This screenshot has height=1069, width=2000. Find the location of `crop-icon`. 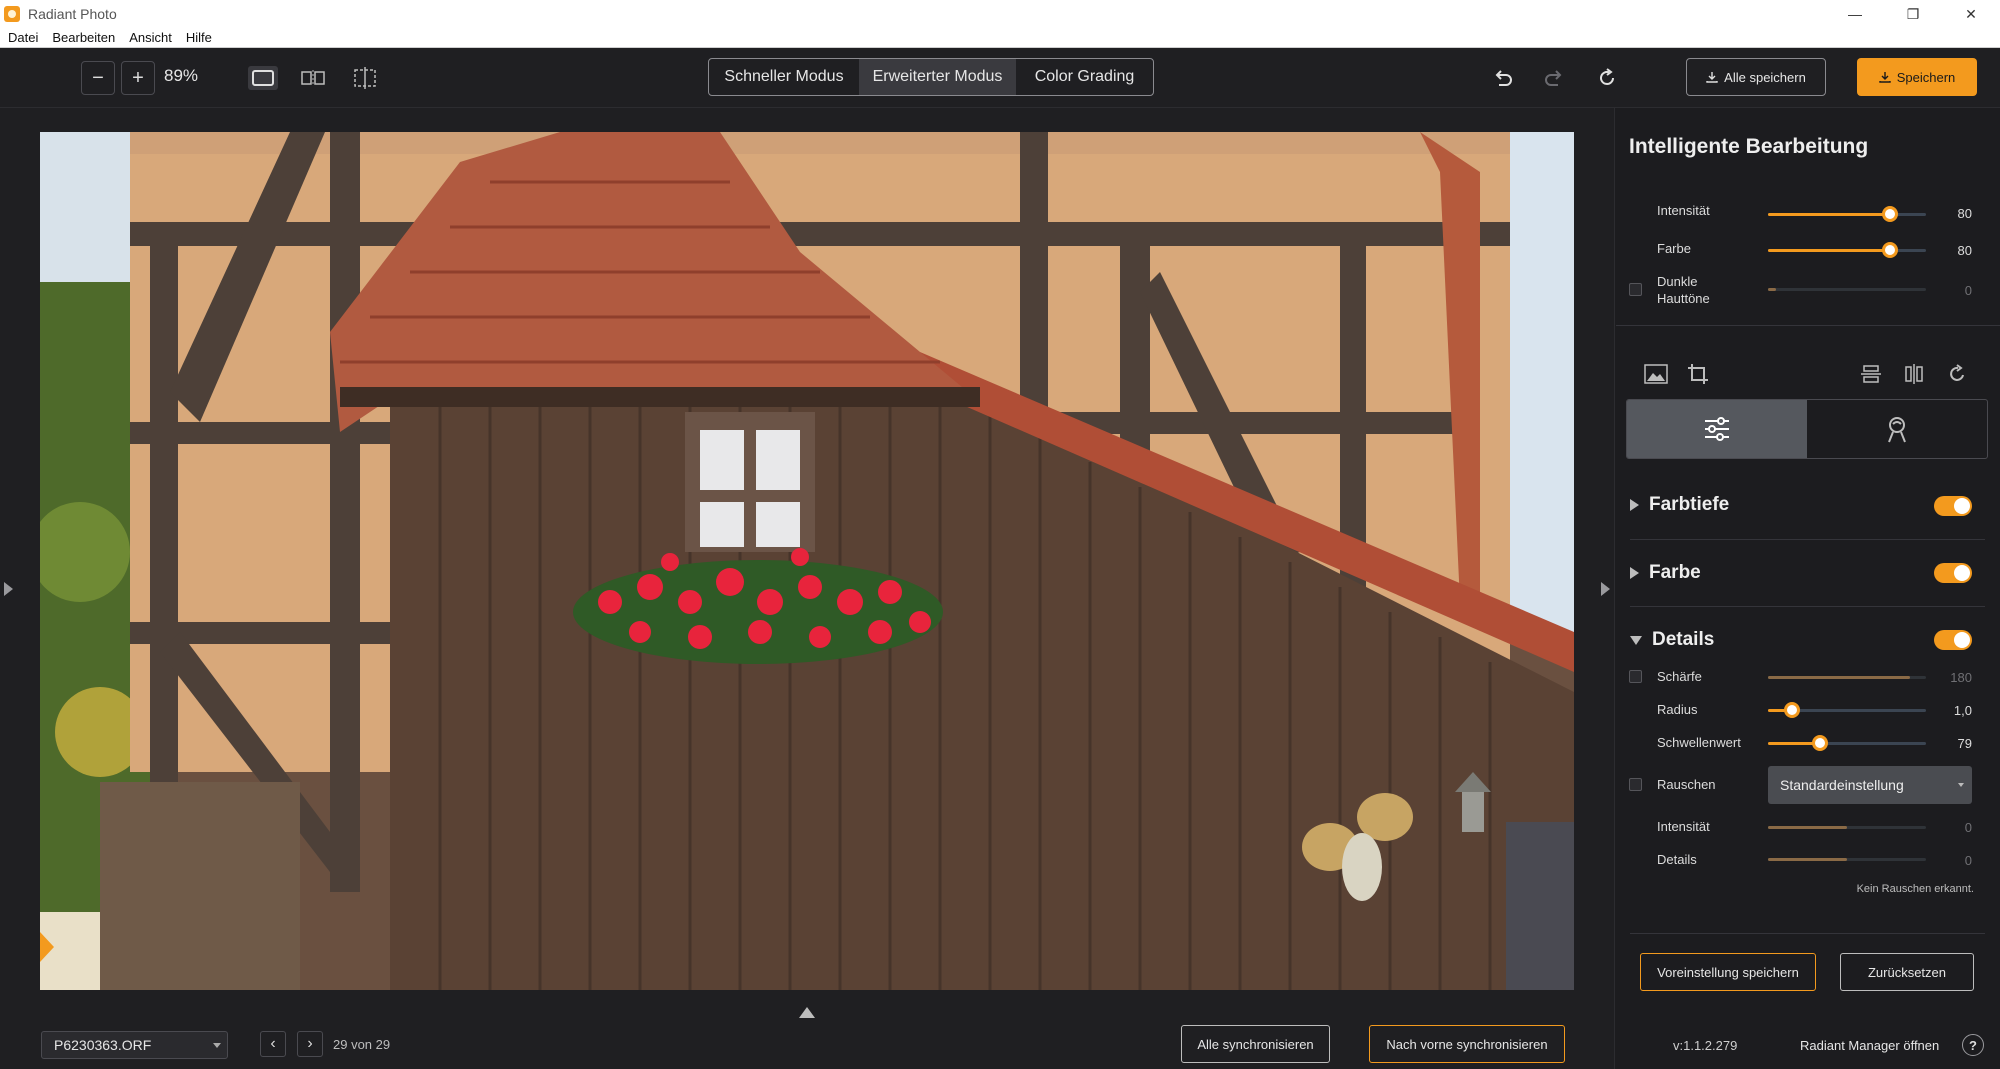

crop-icon is located at coordinates (1698, 374).